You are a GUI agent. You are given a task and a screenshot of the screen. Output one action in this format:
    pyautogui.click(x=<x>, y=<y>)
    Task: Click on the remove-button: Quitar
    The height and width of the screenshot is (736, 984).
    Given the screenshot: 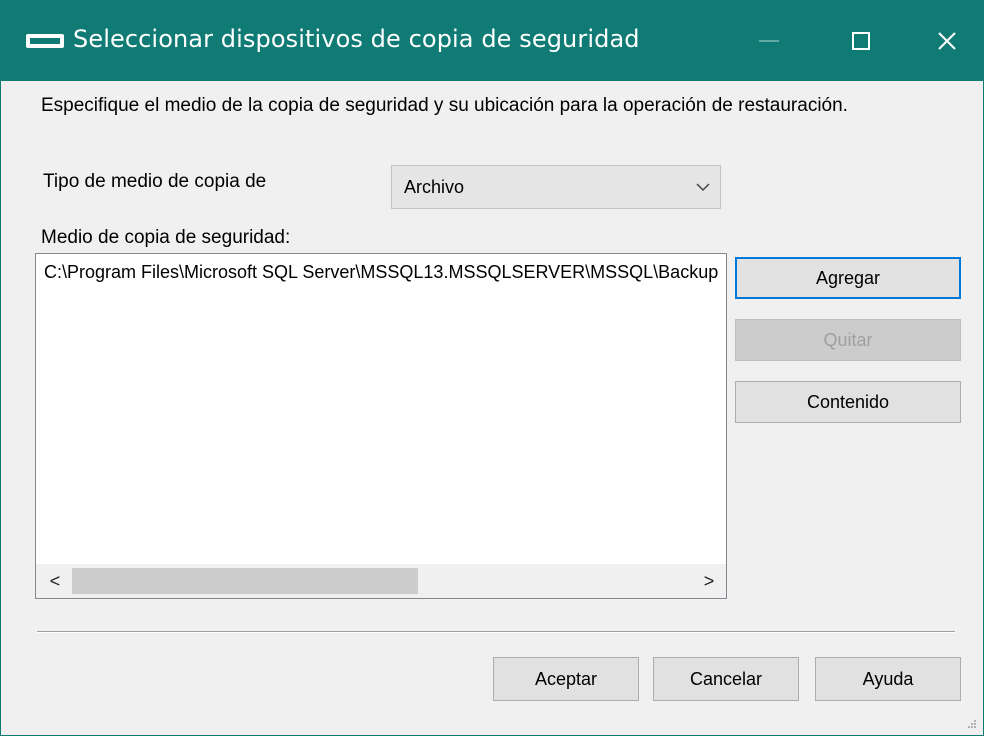 What is the action you would take?
    pyautogui.click(x=848, y=340)
    